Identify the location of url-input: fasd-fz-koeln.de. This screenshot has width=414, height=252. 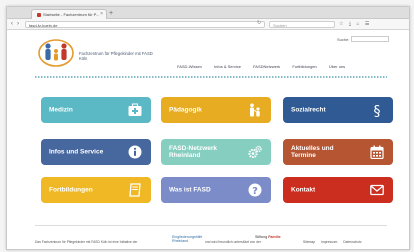
(145, 24).